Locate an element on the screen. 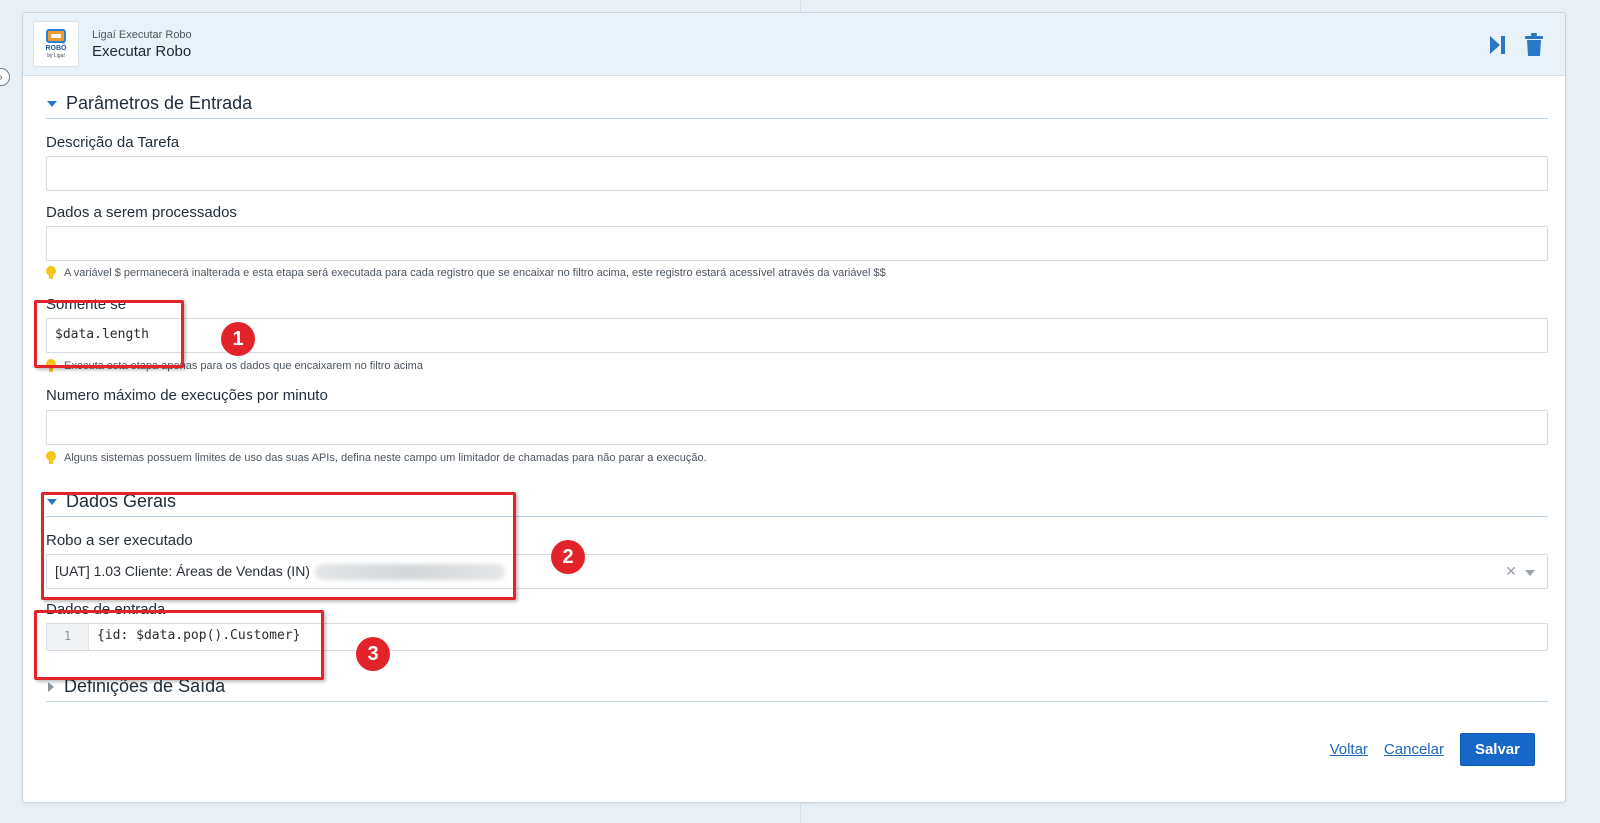  somente-label: Somente se is located at coordinates (86, 304).